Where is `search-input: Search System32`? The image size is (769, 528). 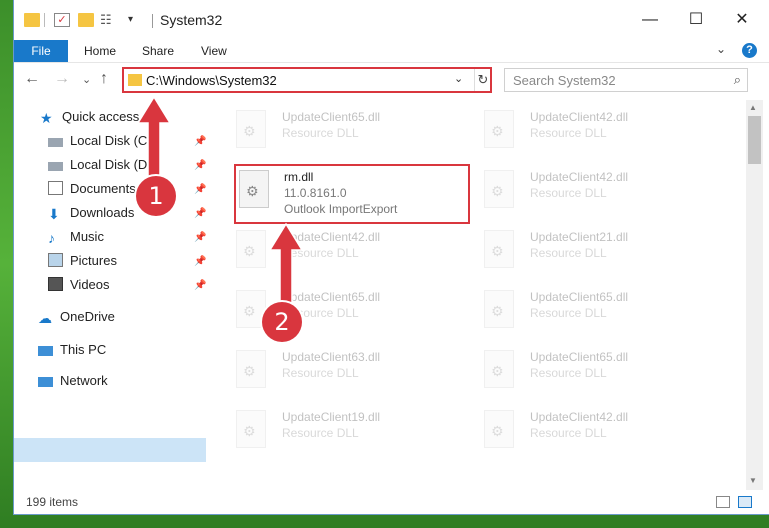
search-input: Search System32 is located at coordinates (564, 80).